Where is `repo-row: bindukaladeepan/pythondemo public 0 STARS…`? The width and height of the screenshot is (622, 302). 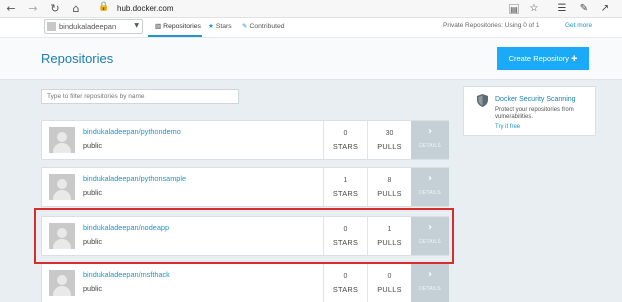 repo-row: bindukaladeepan/pythondemo public 0 STARS… is located at coordinates (245, 140).